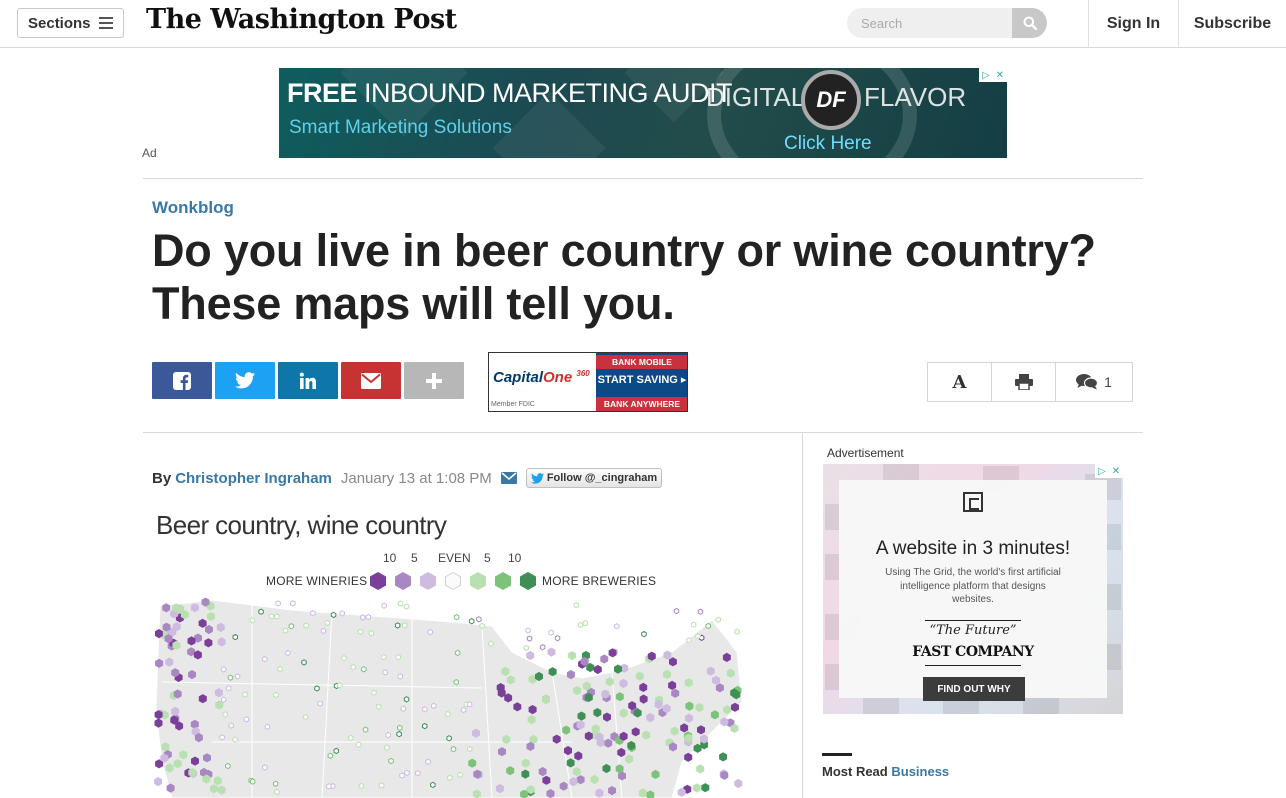 This screenshot has width=1286, height=798. I want to click on envelope-icon, so click(508, 478).